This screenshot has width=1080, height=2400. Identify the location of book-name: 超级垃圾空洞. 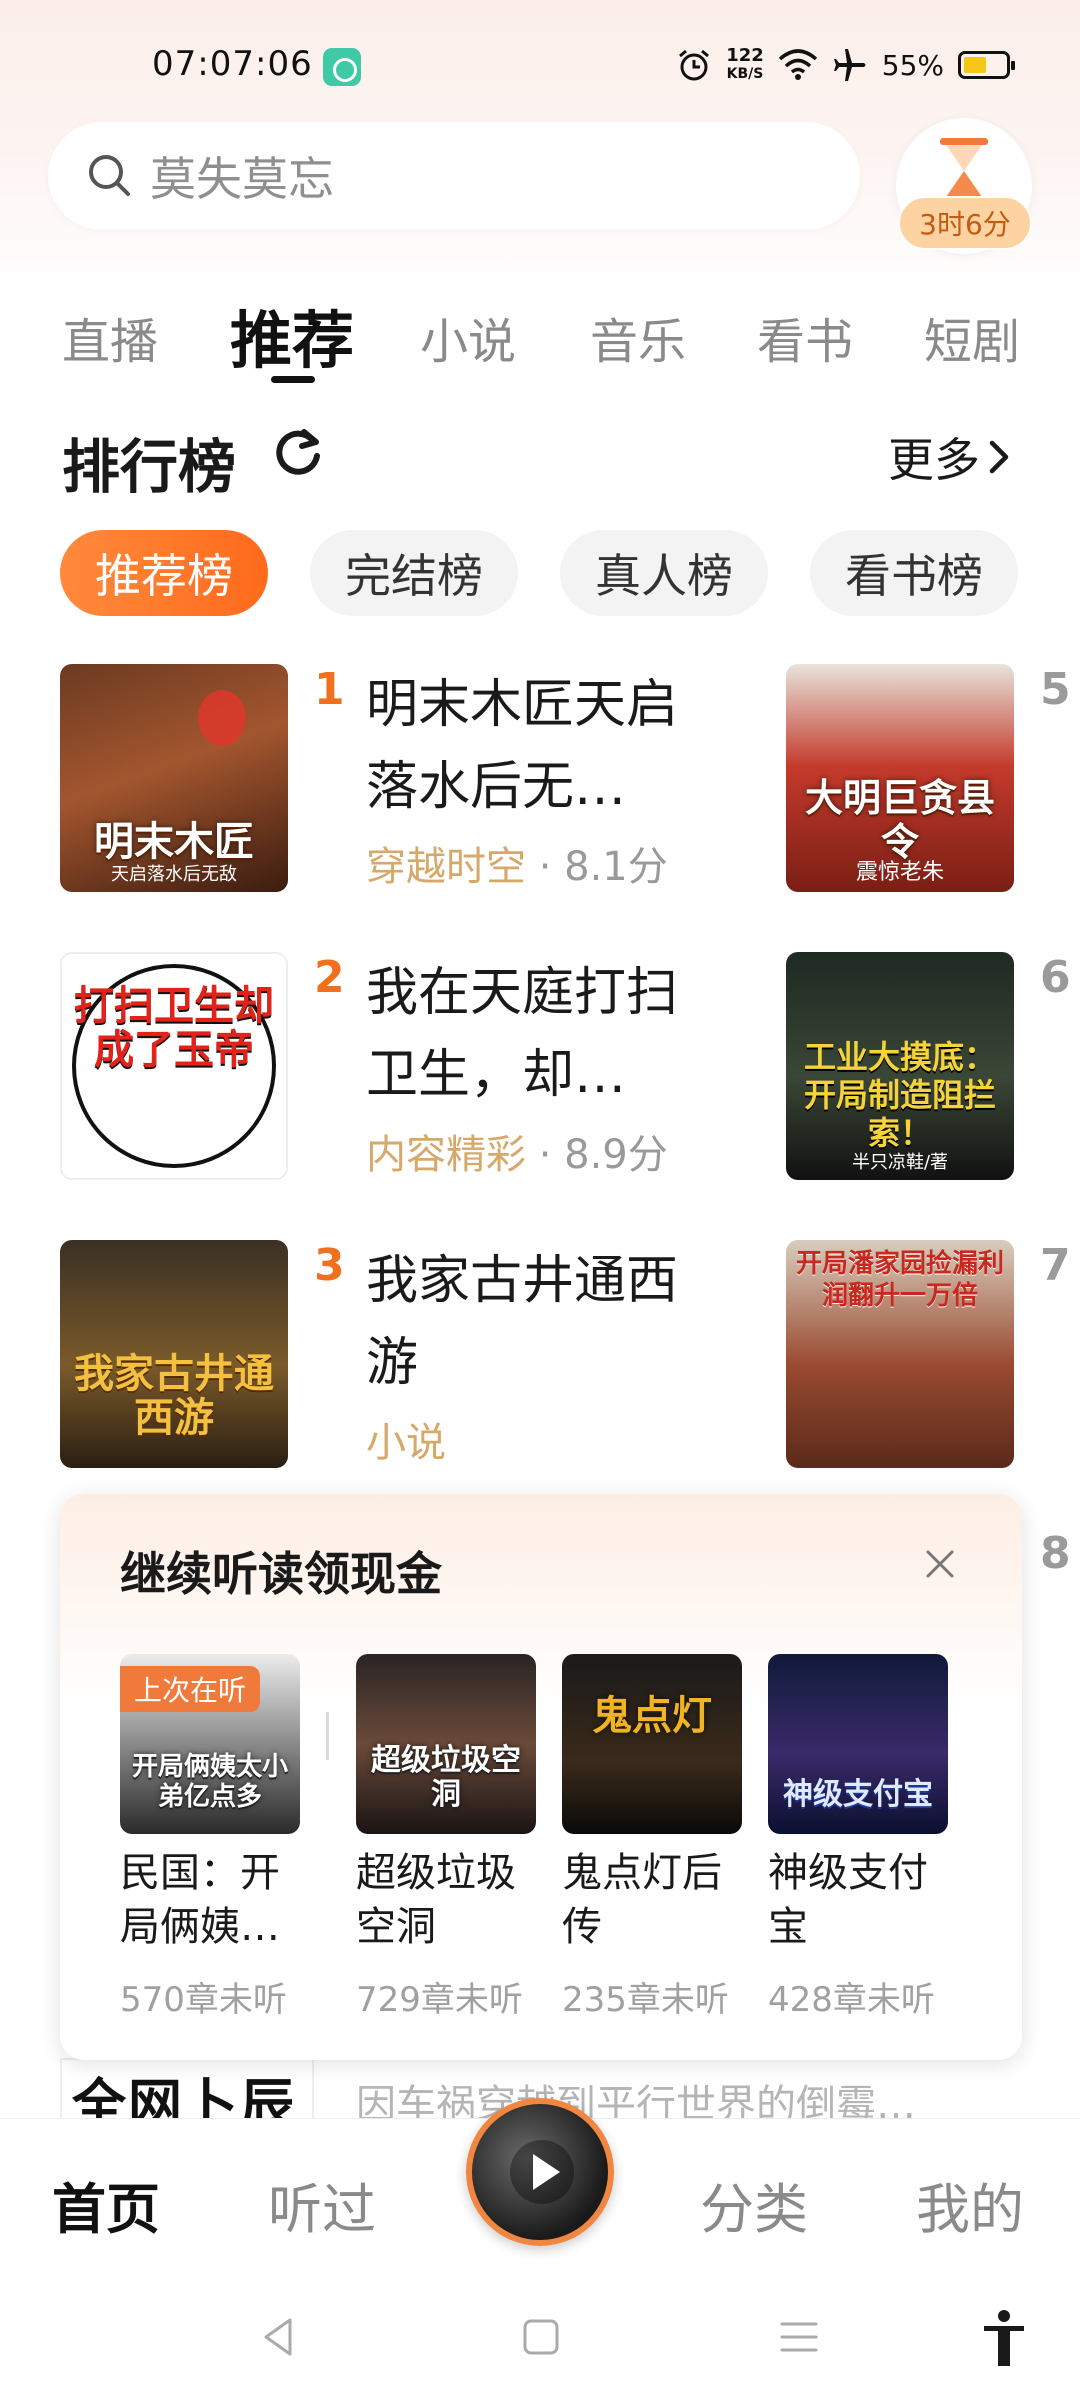
(436, 1900).